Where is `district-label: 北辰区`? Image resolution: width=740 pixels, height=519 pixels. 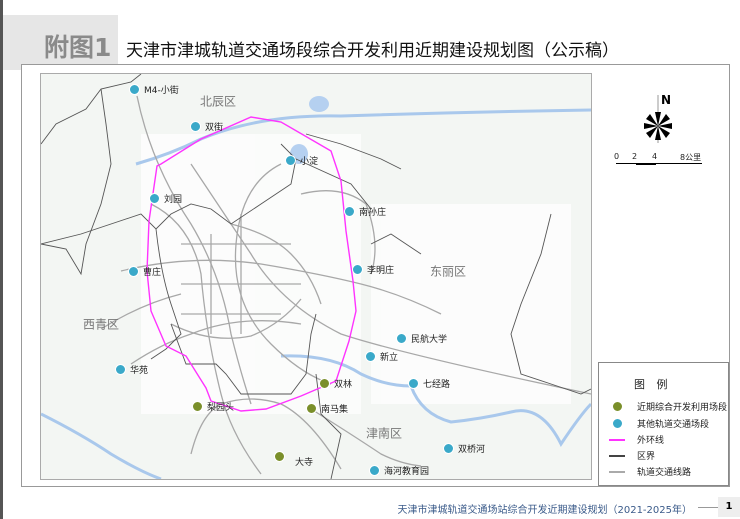 district-label: 北辰区 is located at coordinates (218, 101).